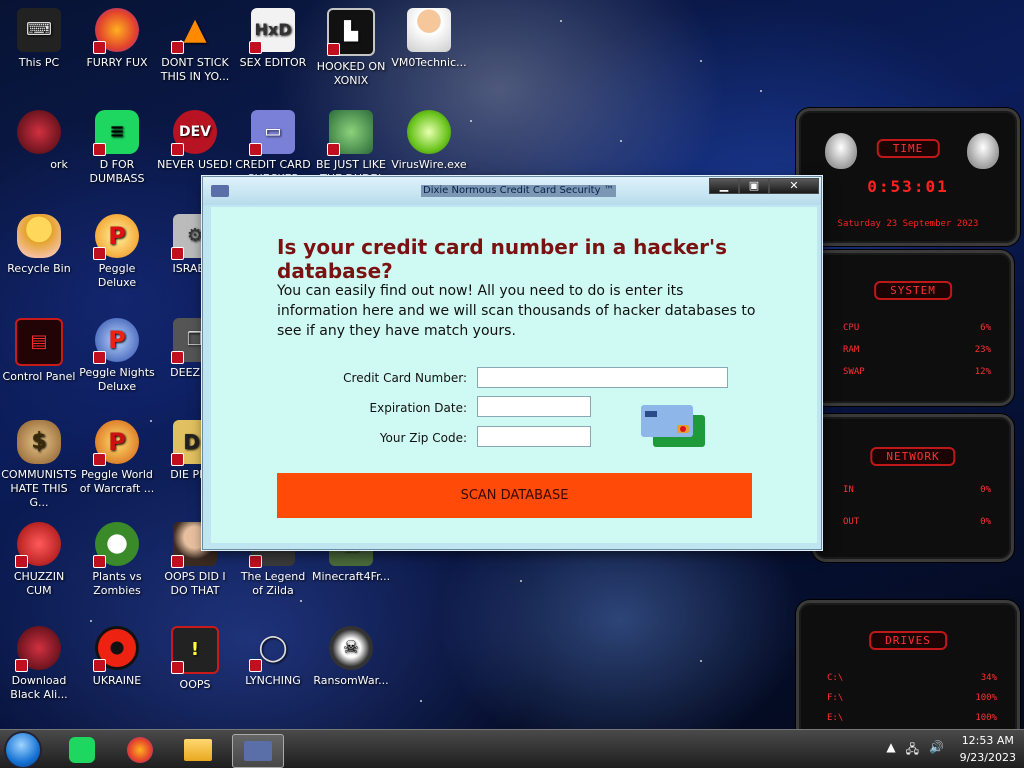 The image size is (1024, 768). I want to click on swap-row: SWAP 12%, so click(917, 372).